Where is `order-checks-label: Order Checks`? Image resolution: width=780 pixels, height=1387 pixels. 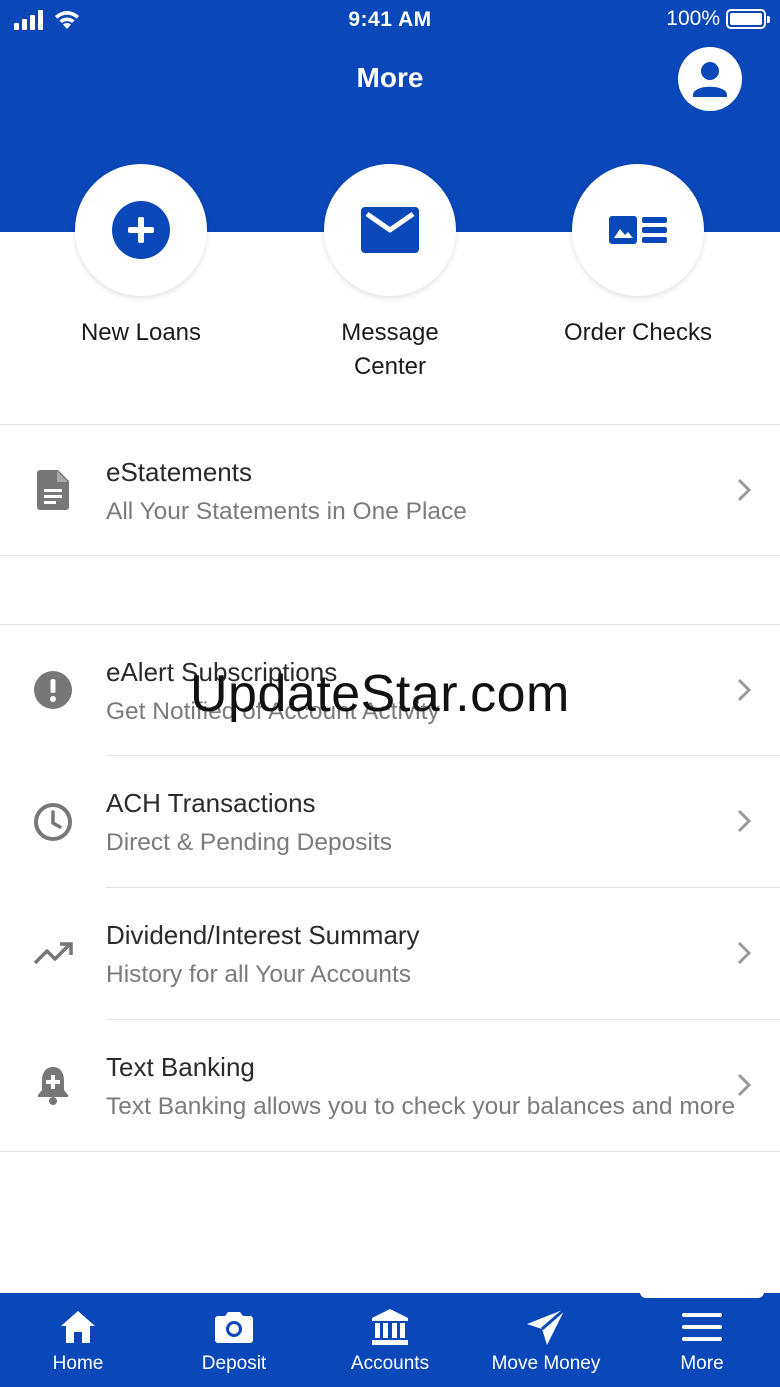
order-checks-label: Order Checks is located at coordinates (638, 332).